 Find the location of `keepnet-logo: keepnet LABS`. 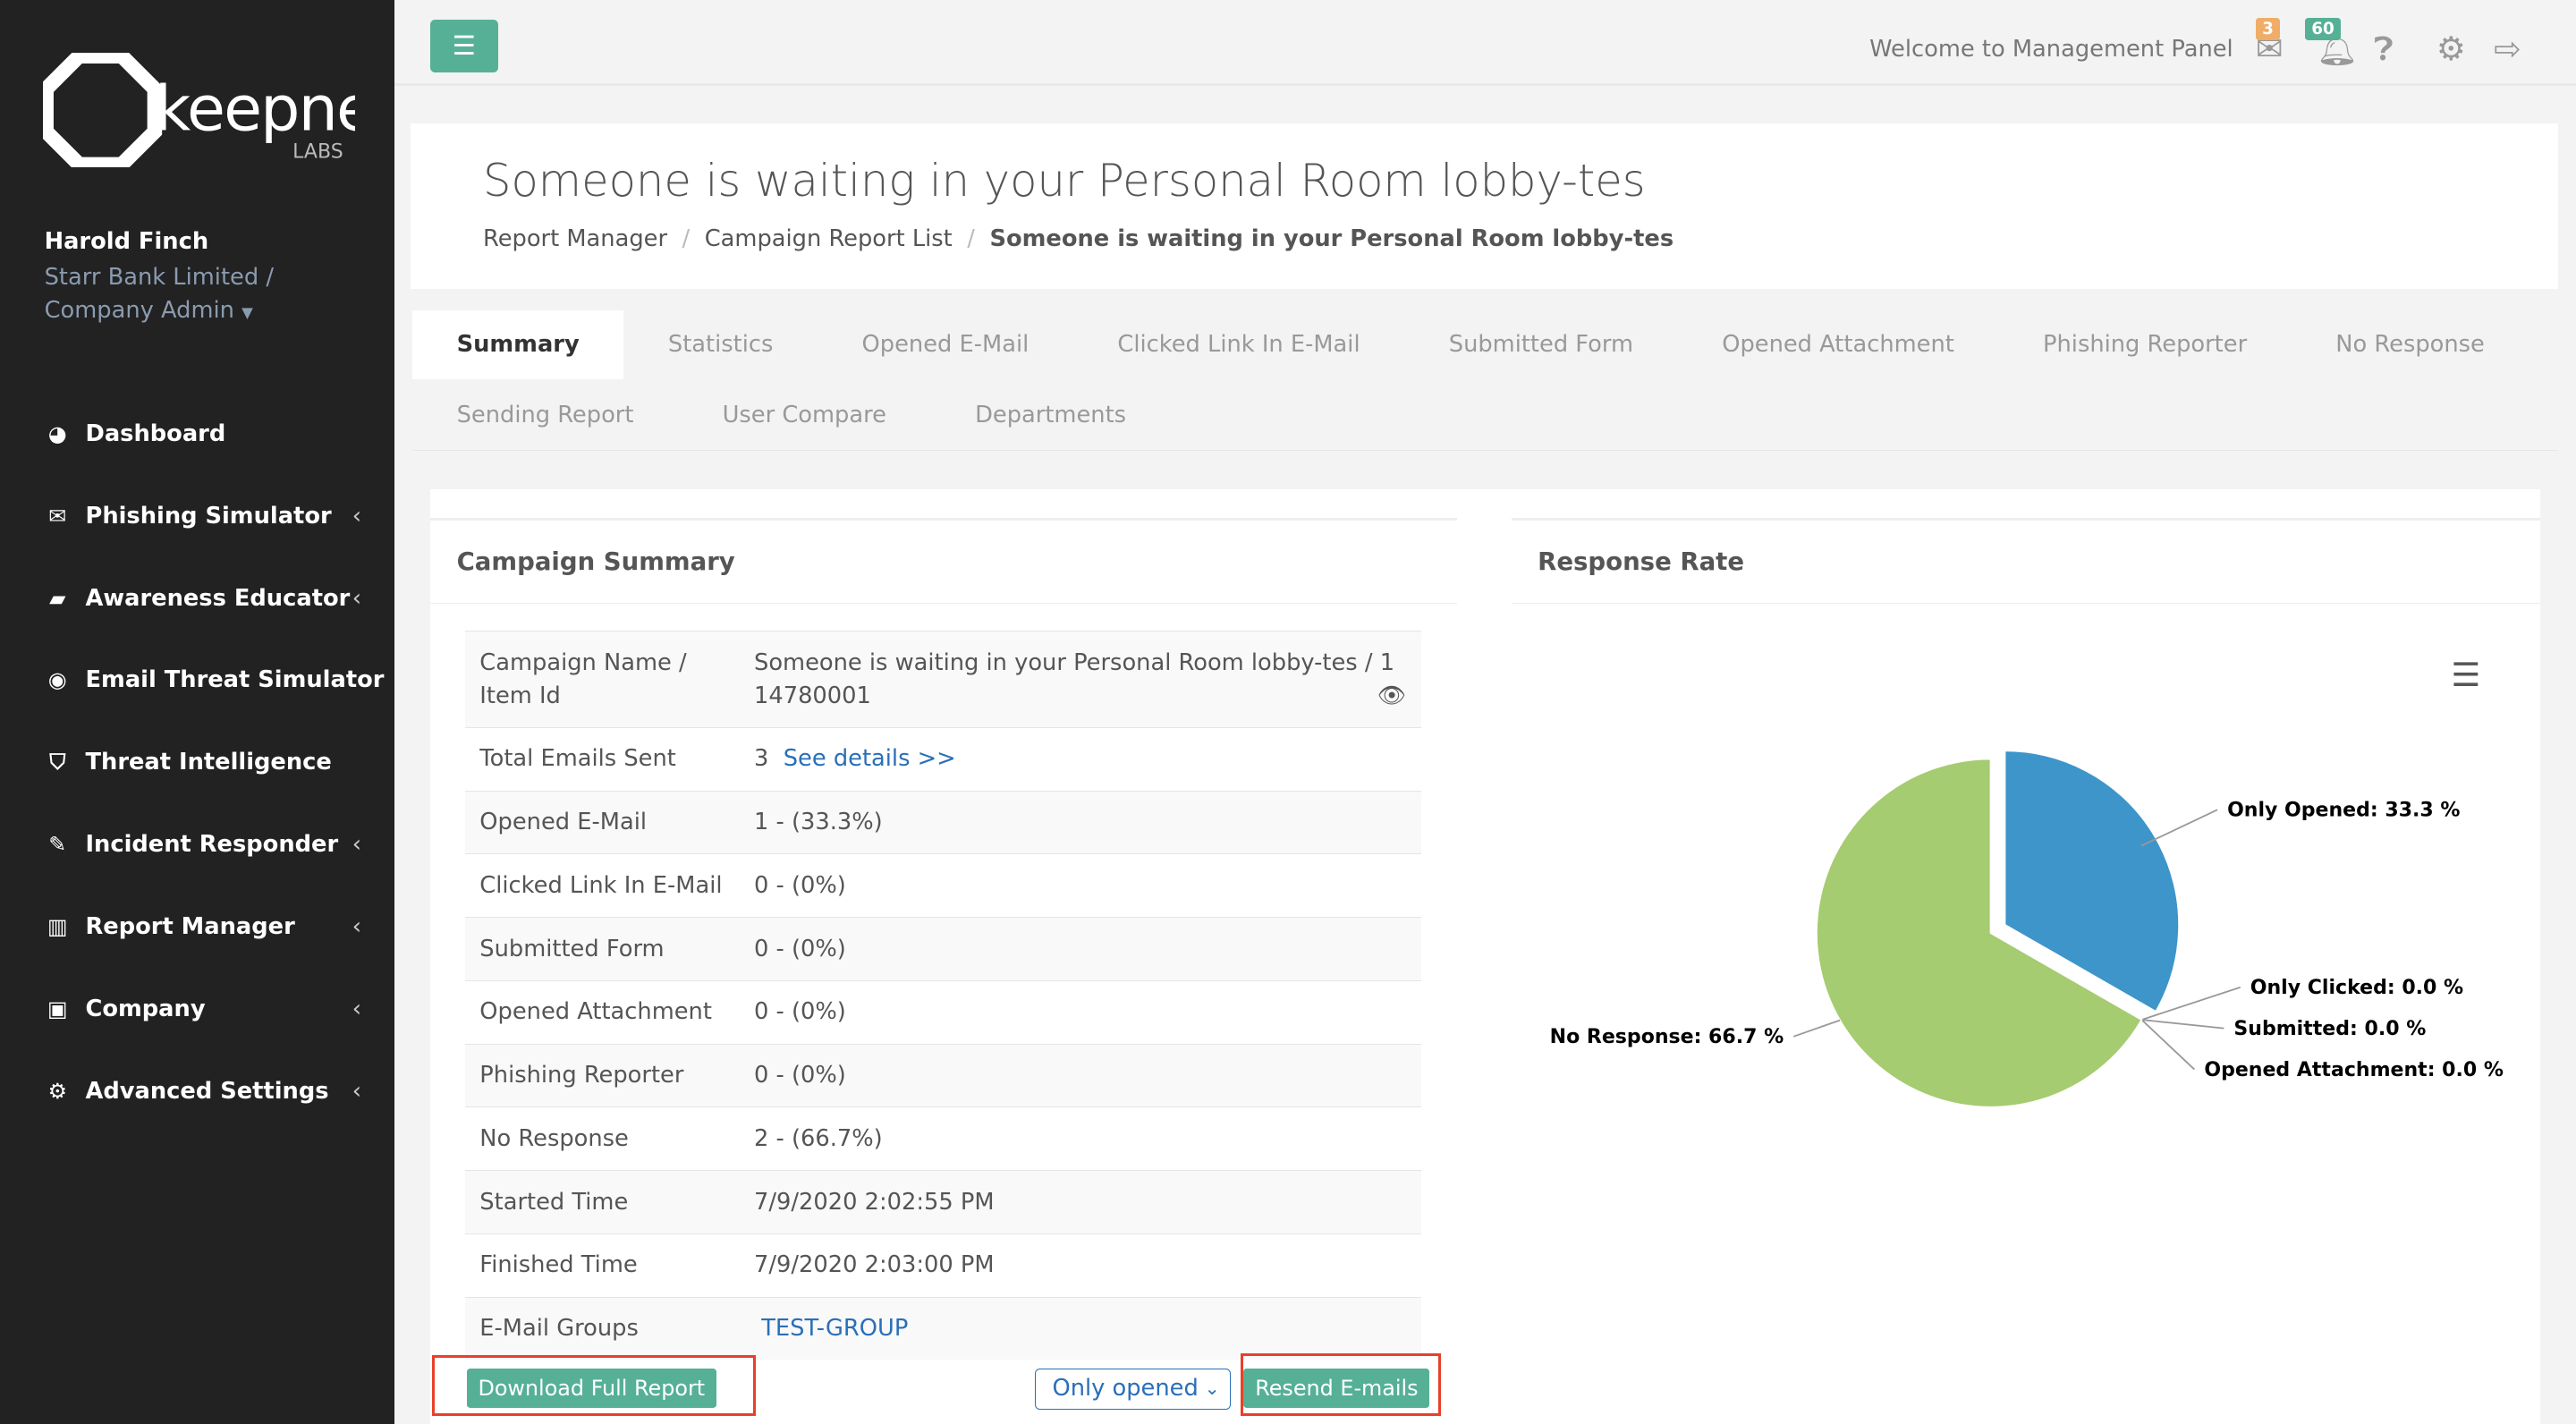

keepnet-logo: keepnet LABS is located at coordinates (218, 111).